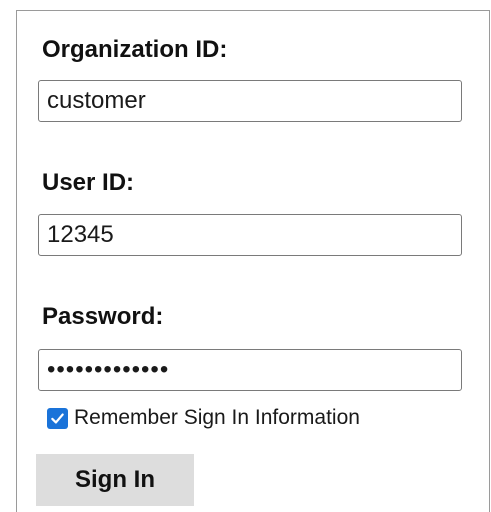 Image resolution: width=491 pixels, height=512 pixels. I want to click on organization-id-label: Organization ID:, so click(135, 49).